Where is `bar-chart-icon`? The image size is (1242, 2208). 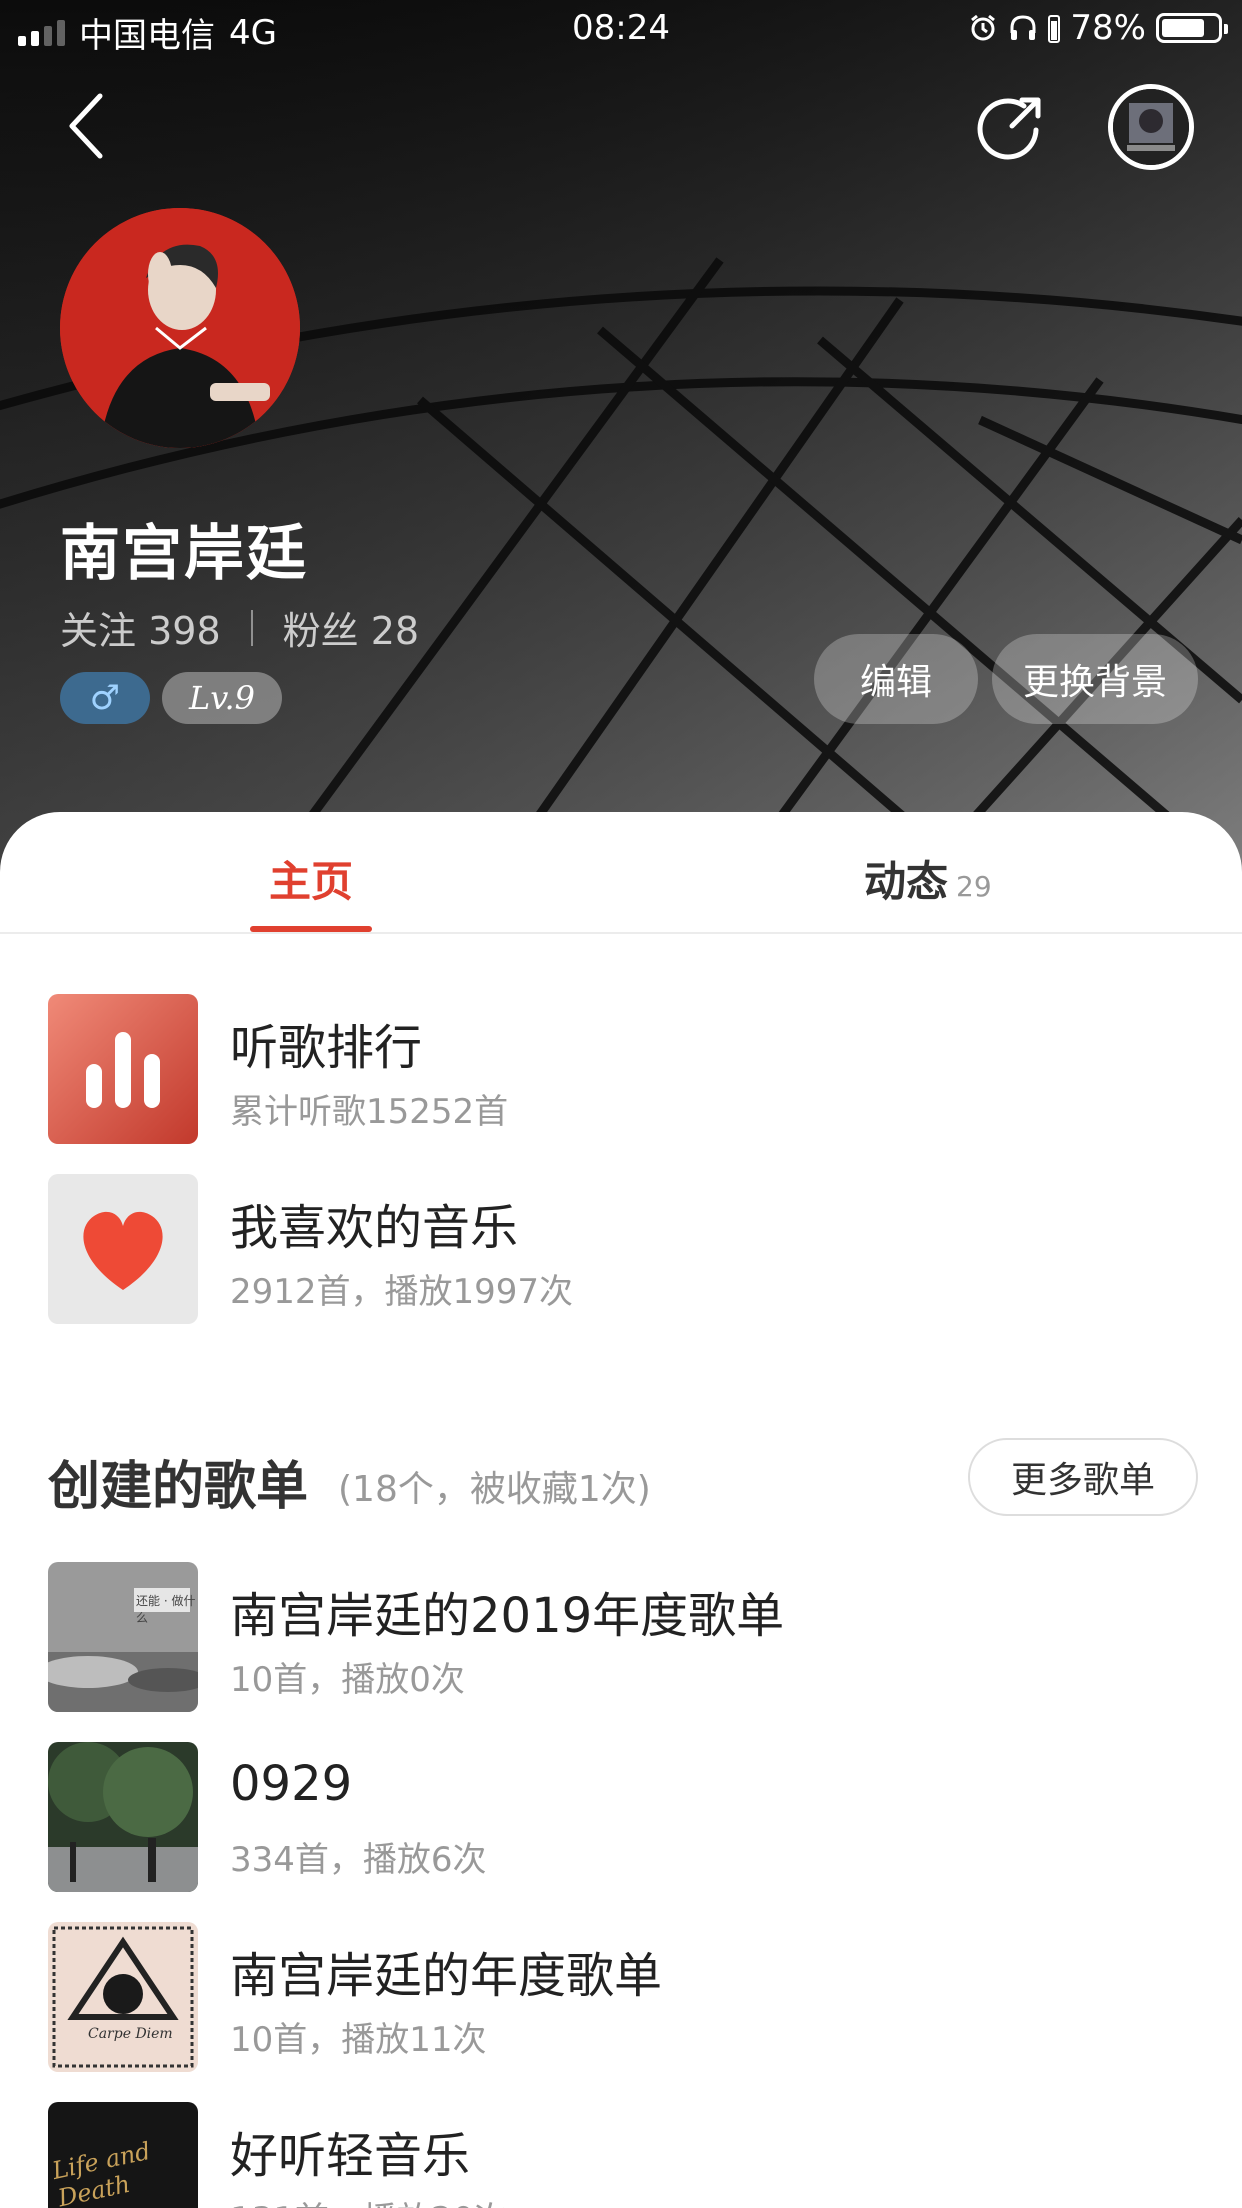
bar-chart-icon is located at coordinates (123, 1069).